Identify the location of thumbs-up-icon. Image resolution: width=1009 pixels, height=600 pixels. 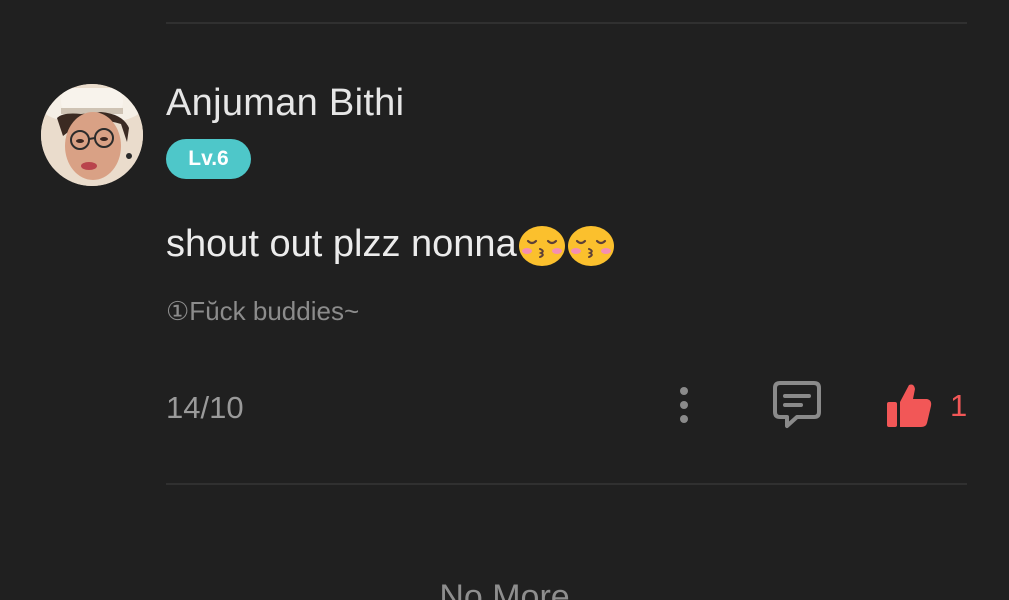
(909, 405).